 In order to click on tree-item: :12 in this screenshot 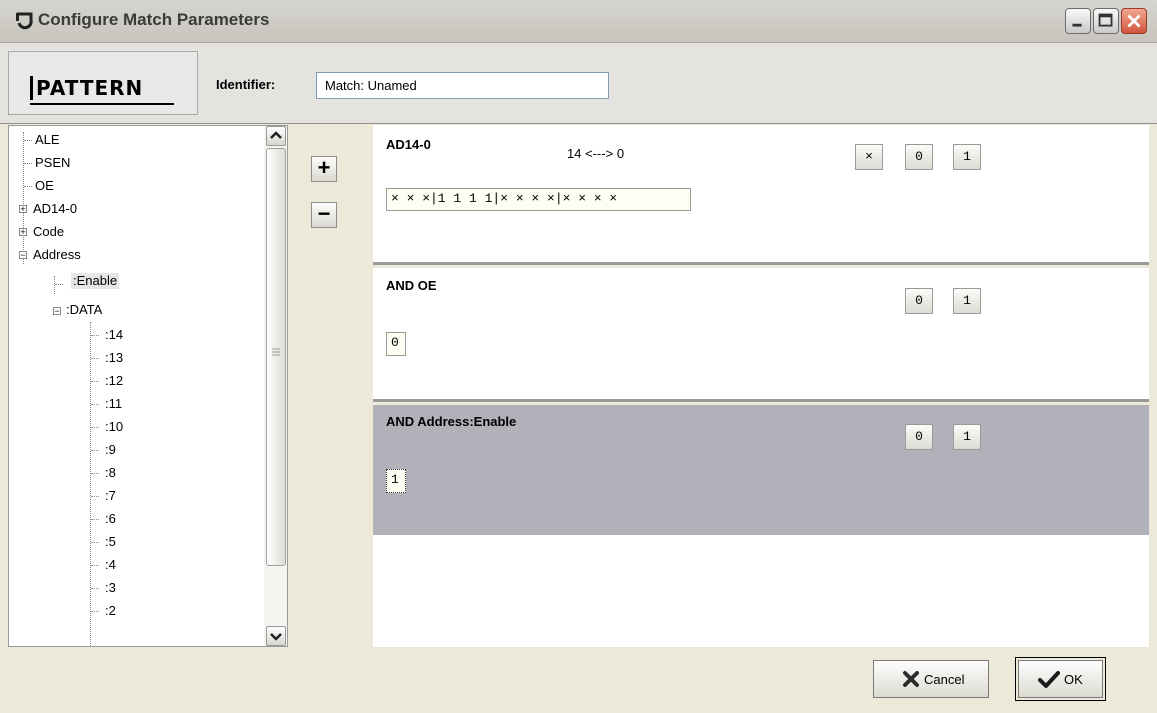, I will do `click(114, 381)`.